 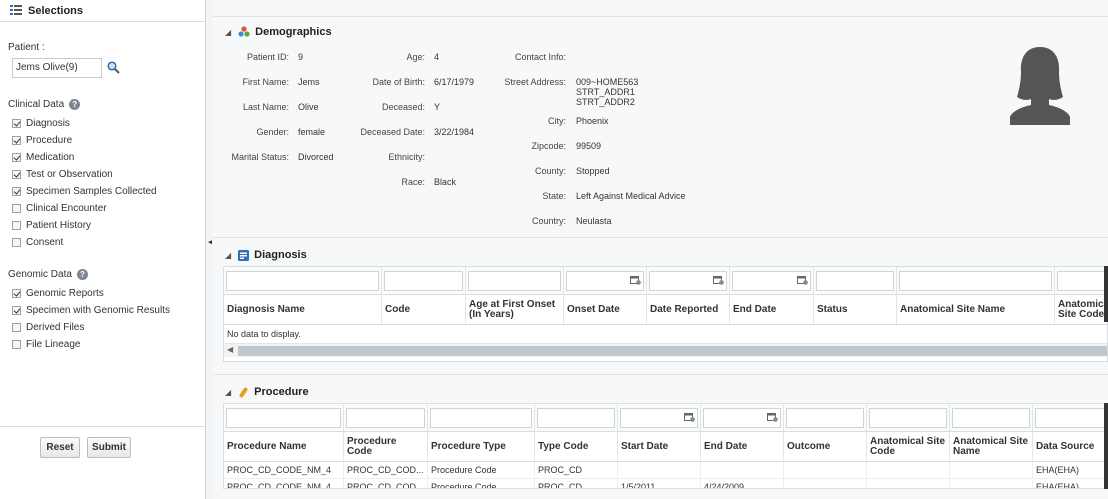 I want to click on checkbox-item: Derived Files, so click(x=48, y=327).